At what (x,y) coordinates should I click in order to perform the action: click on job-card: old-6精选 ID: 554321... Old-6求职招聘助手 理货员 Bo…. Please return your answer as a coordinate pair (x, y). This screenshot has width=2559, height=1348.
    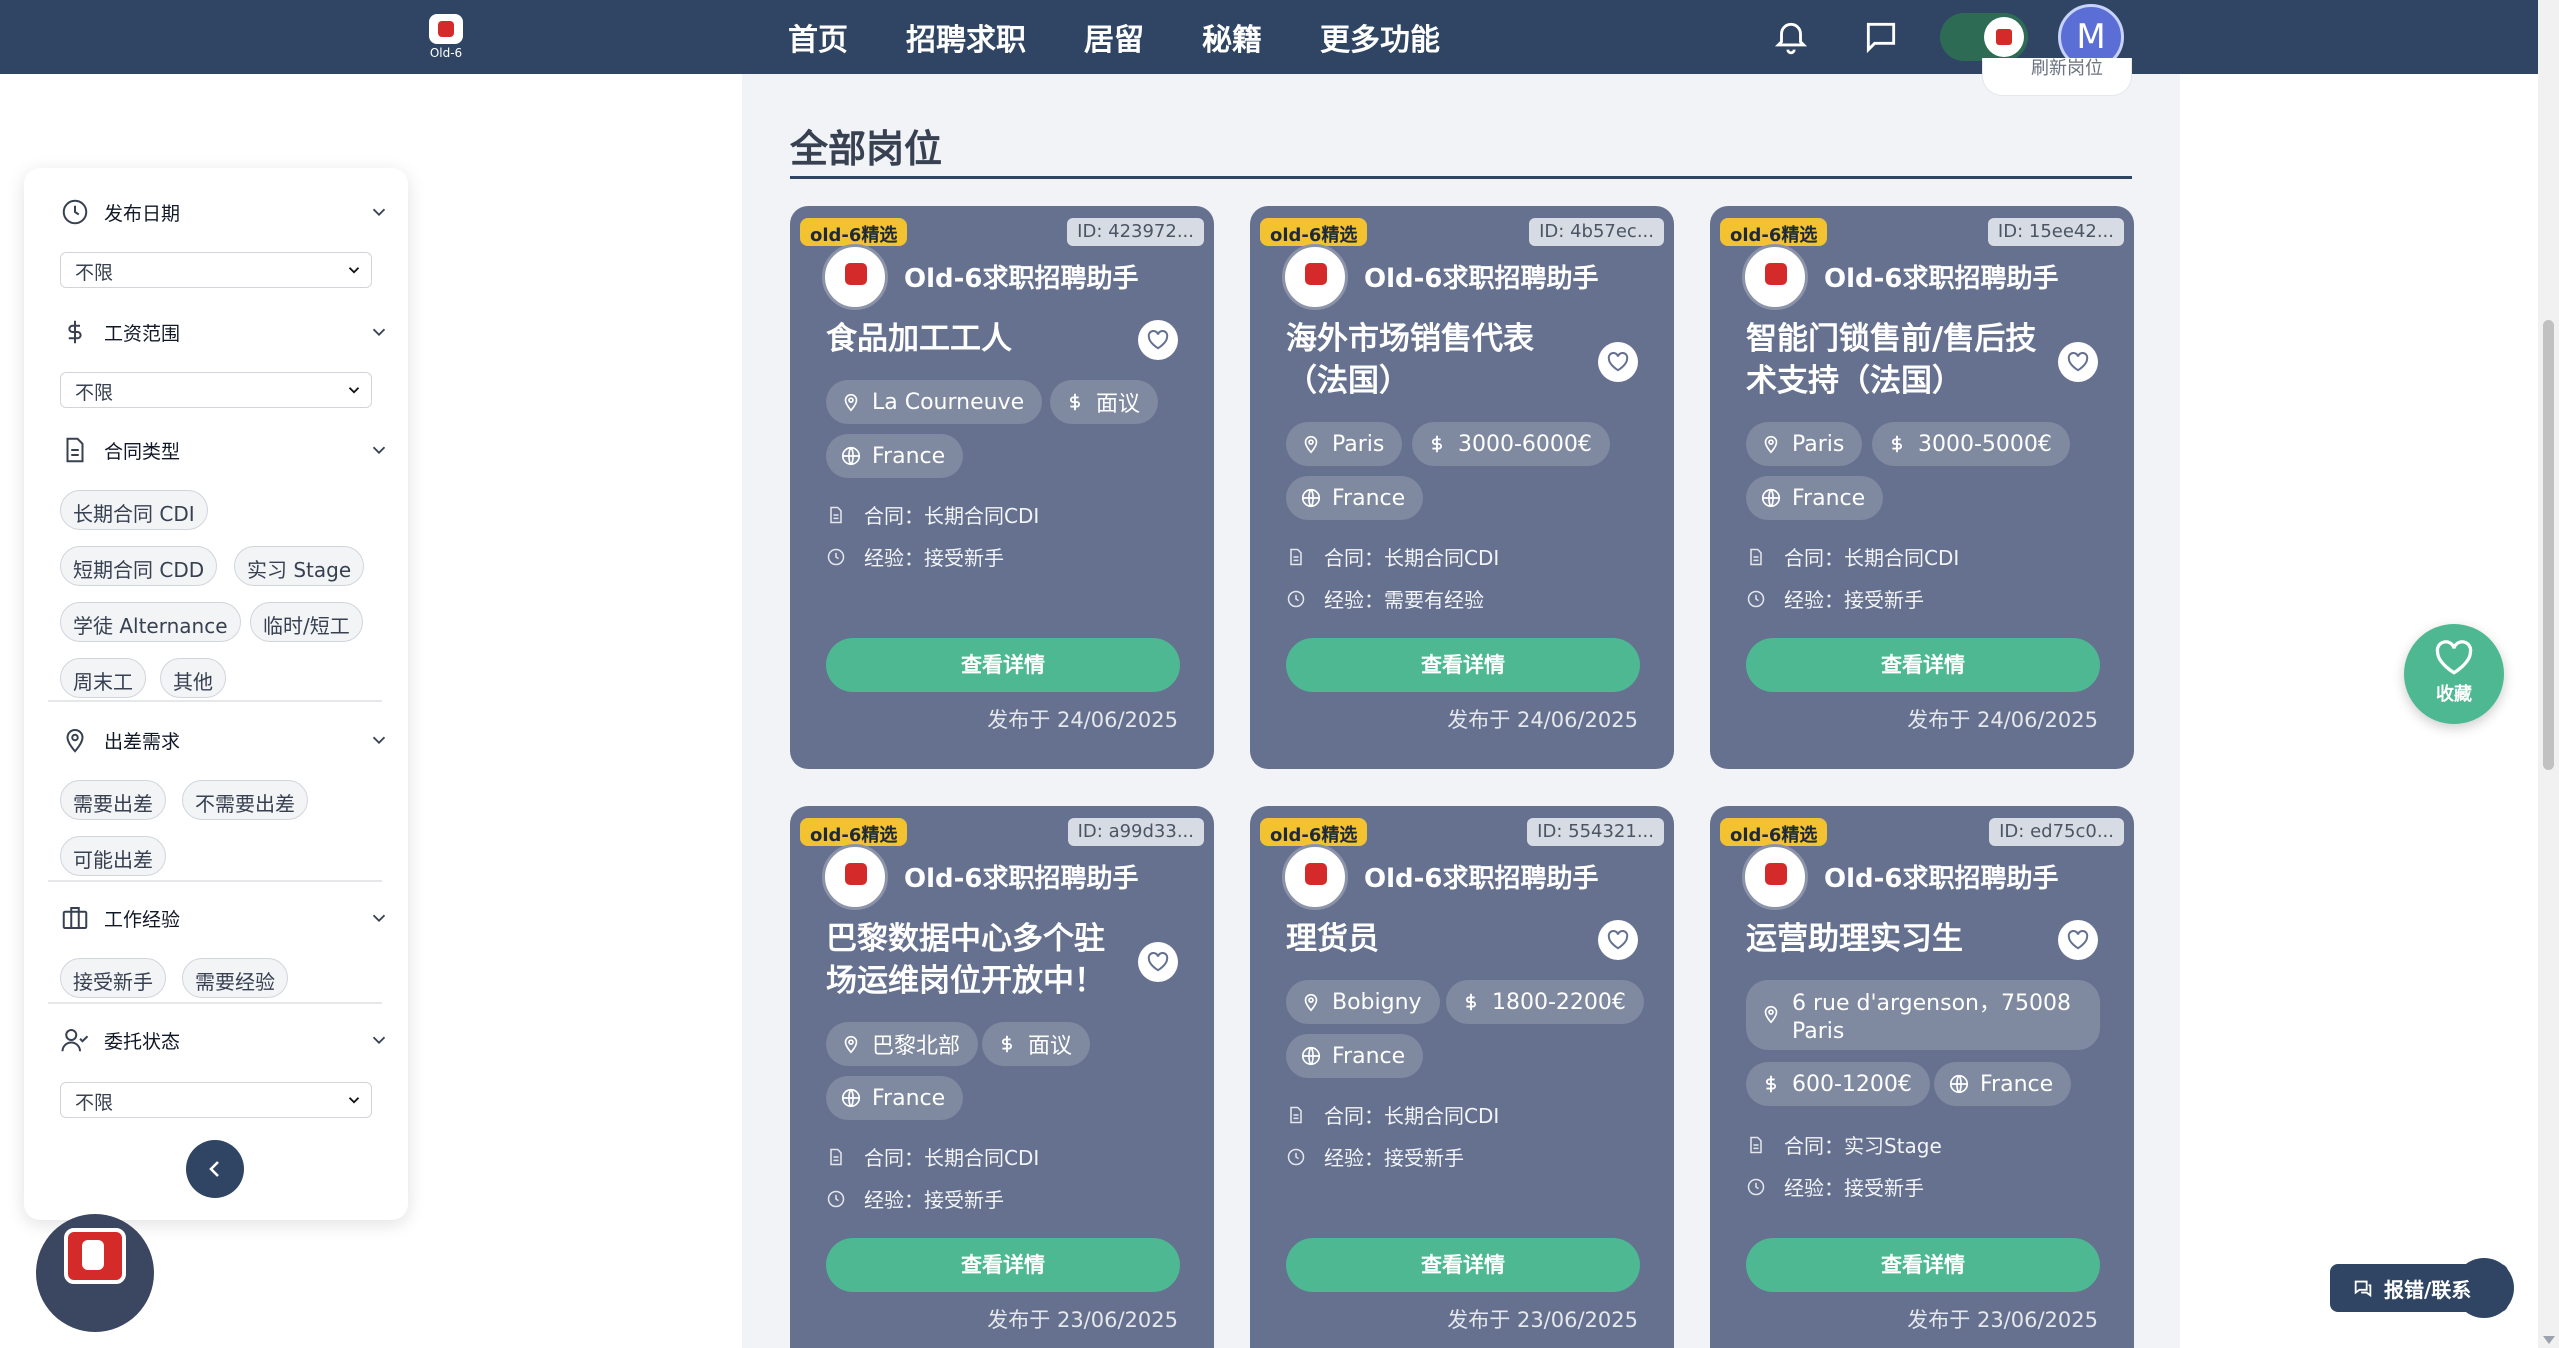
    Looking at the image, I should click on (1462, 1077).